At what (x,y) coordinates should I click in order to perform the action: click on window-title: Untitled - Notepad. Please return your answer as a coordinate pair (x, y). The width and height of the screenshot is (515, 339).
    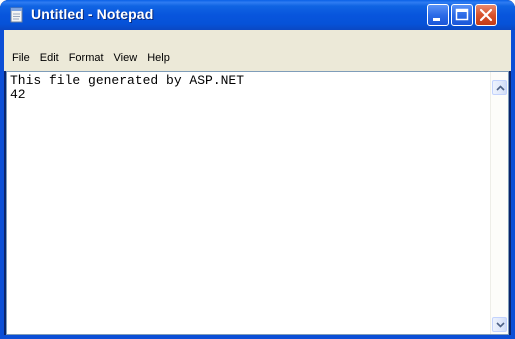
    Looking at the image, I should click on (92, 14).